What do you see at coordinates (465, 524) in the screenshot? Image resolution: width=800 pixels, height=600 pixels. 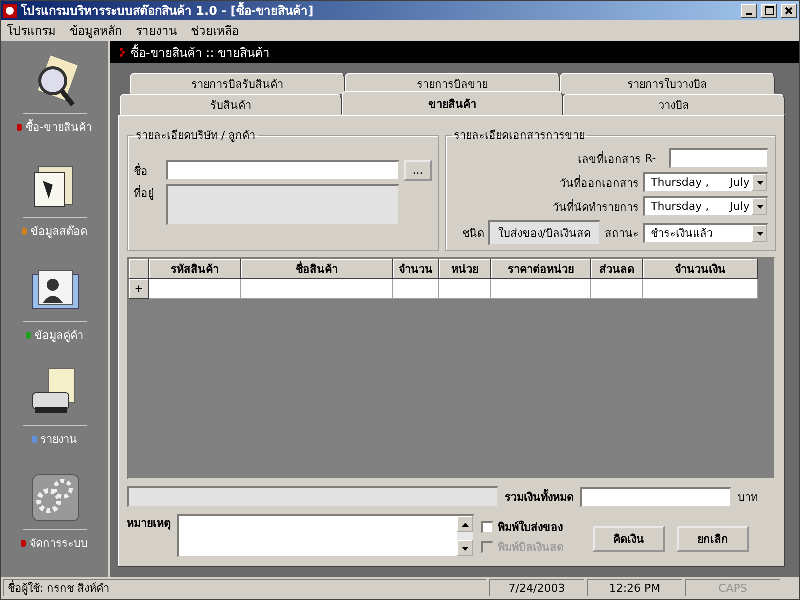 I see `scroll-up-icon` at bounding box center [465, 524].